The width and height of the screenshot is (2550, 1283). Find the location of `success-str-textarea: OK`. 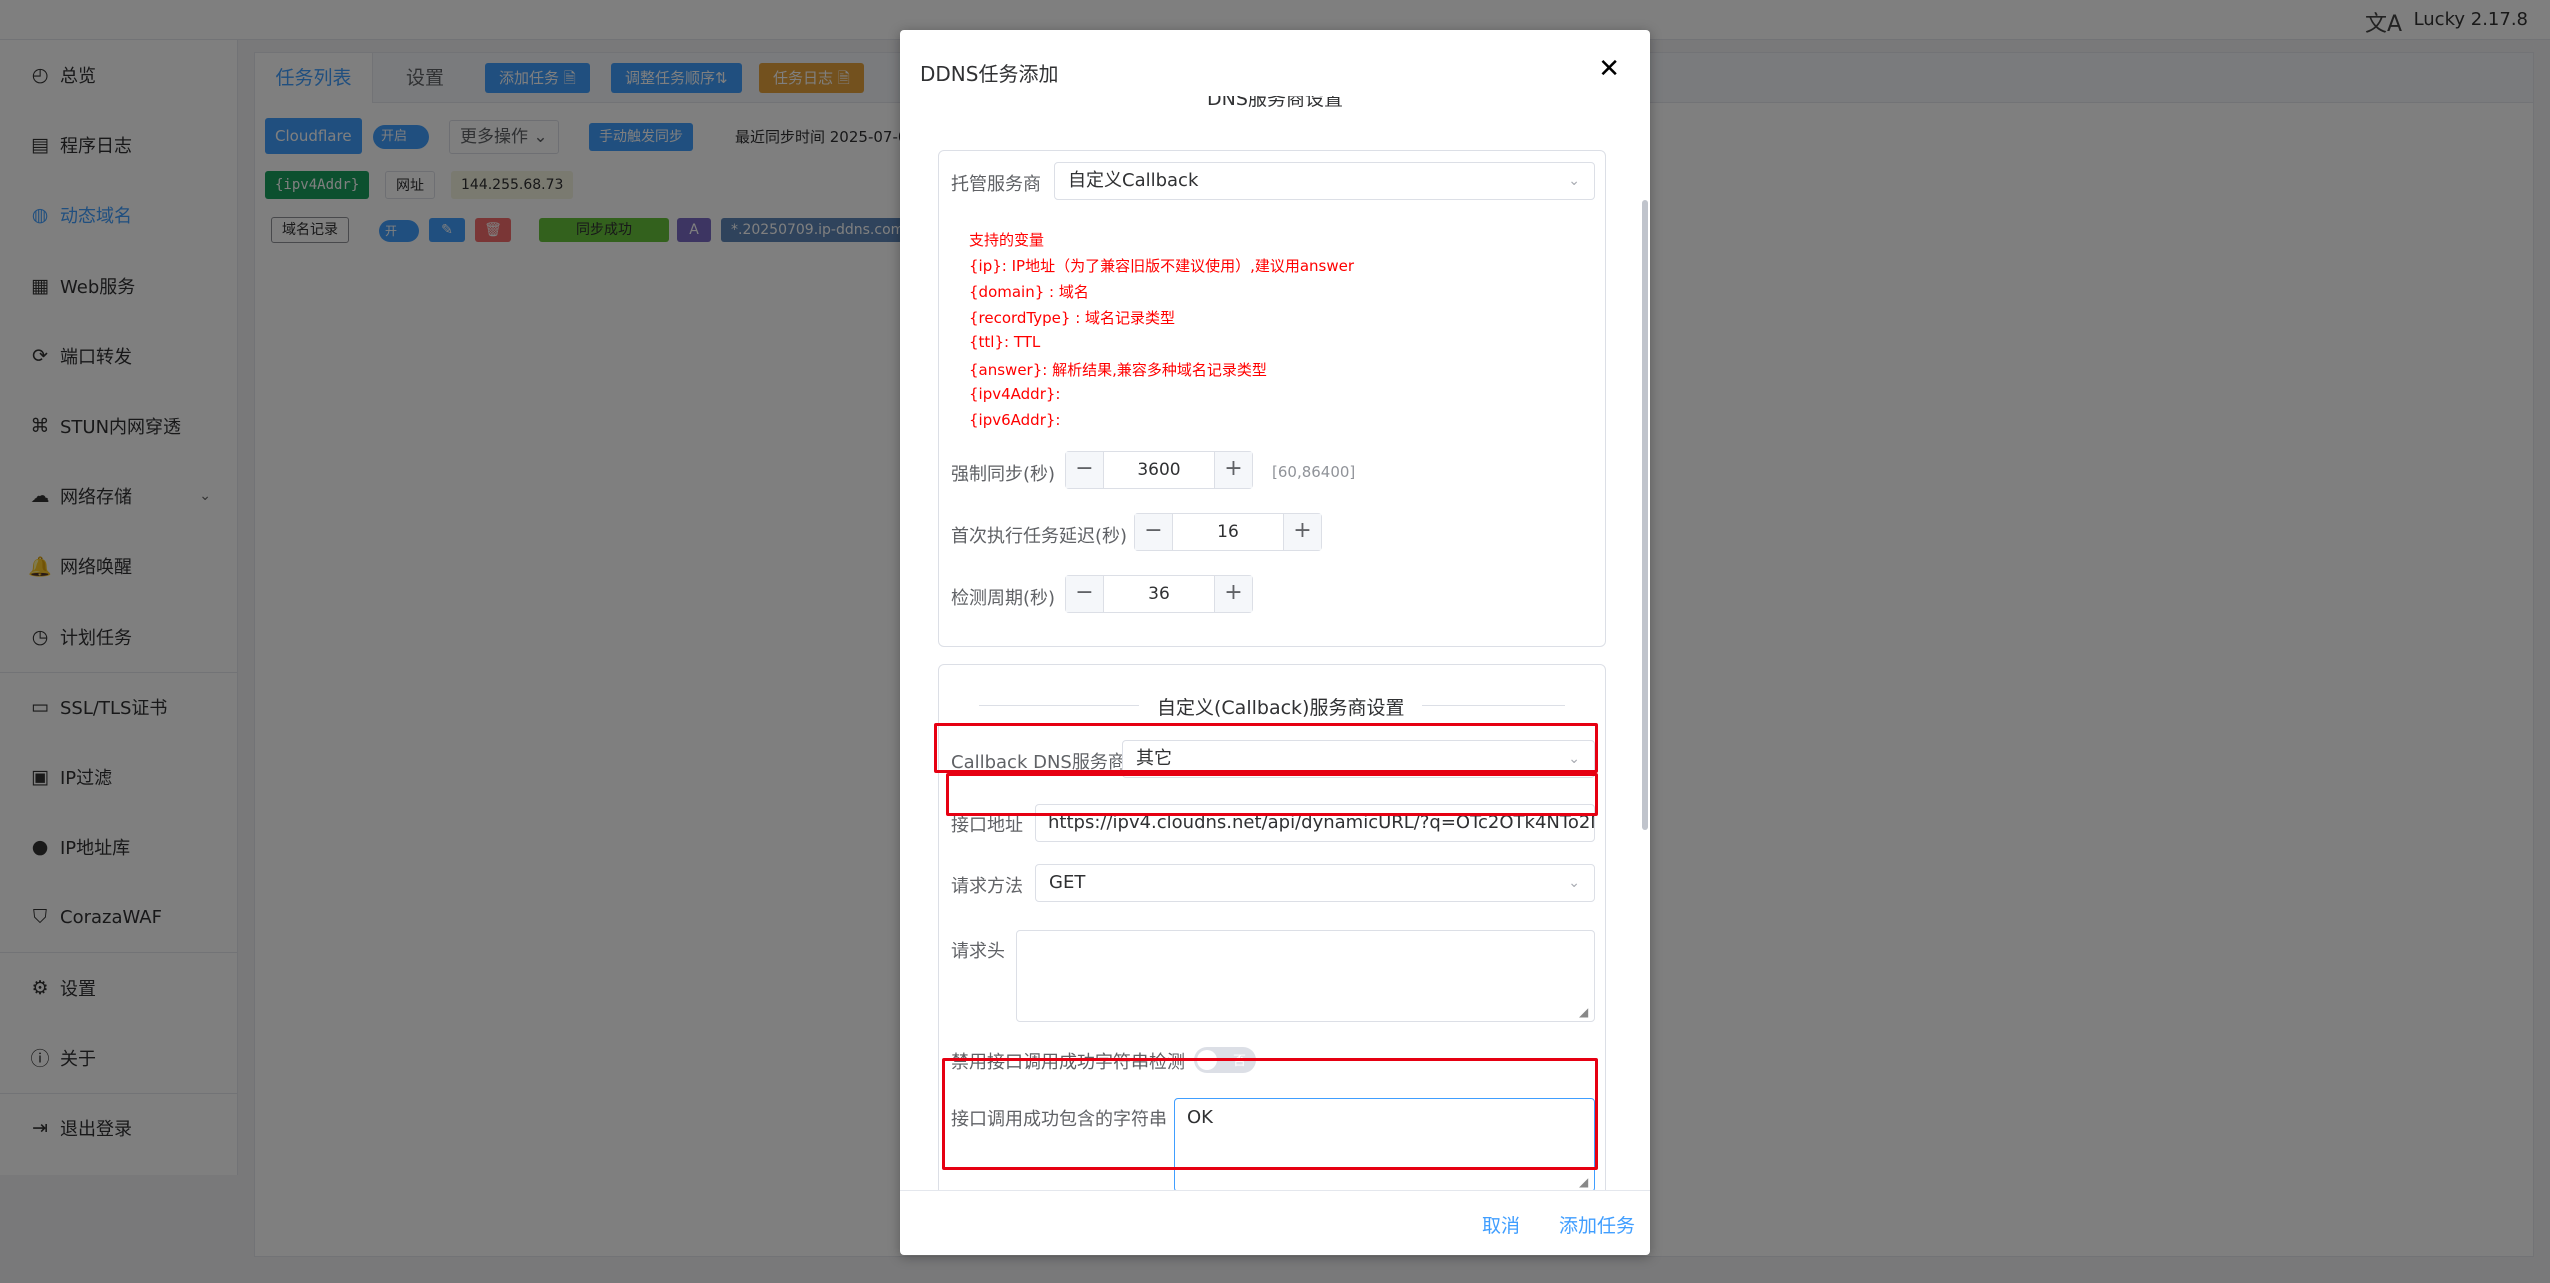

success-str-textarea: OK is located at coordinates (1384, 1144).